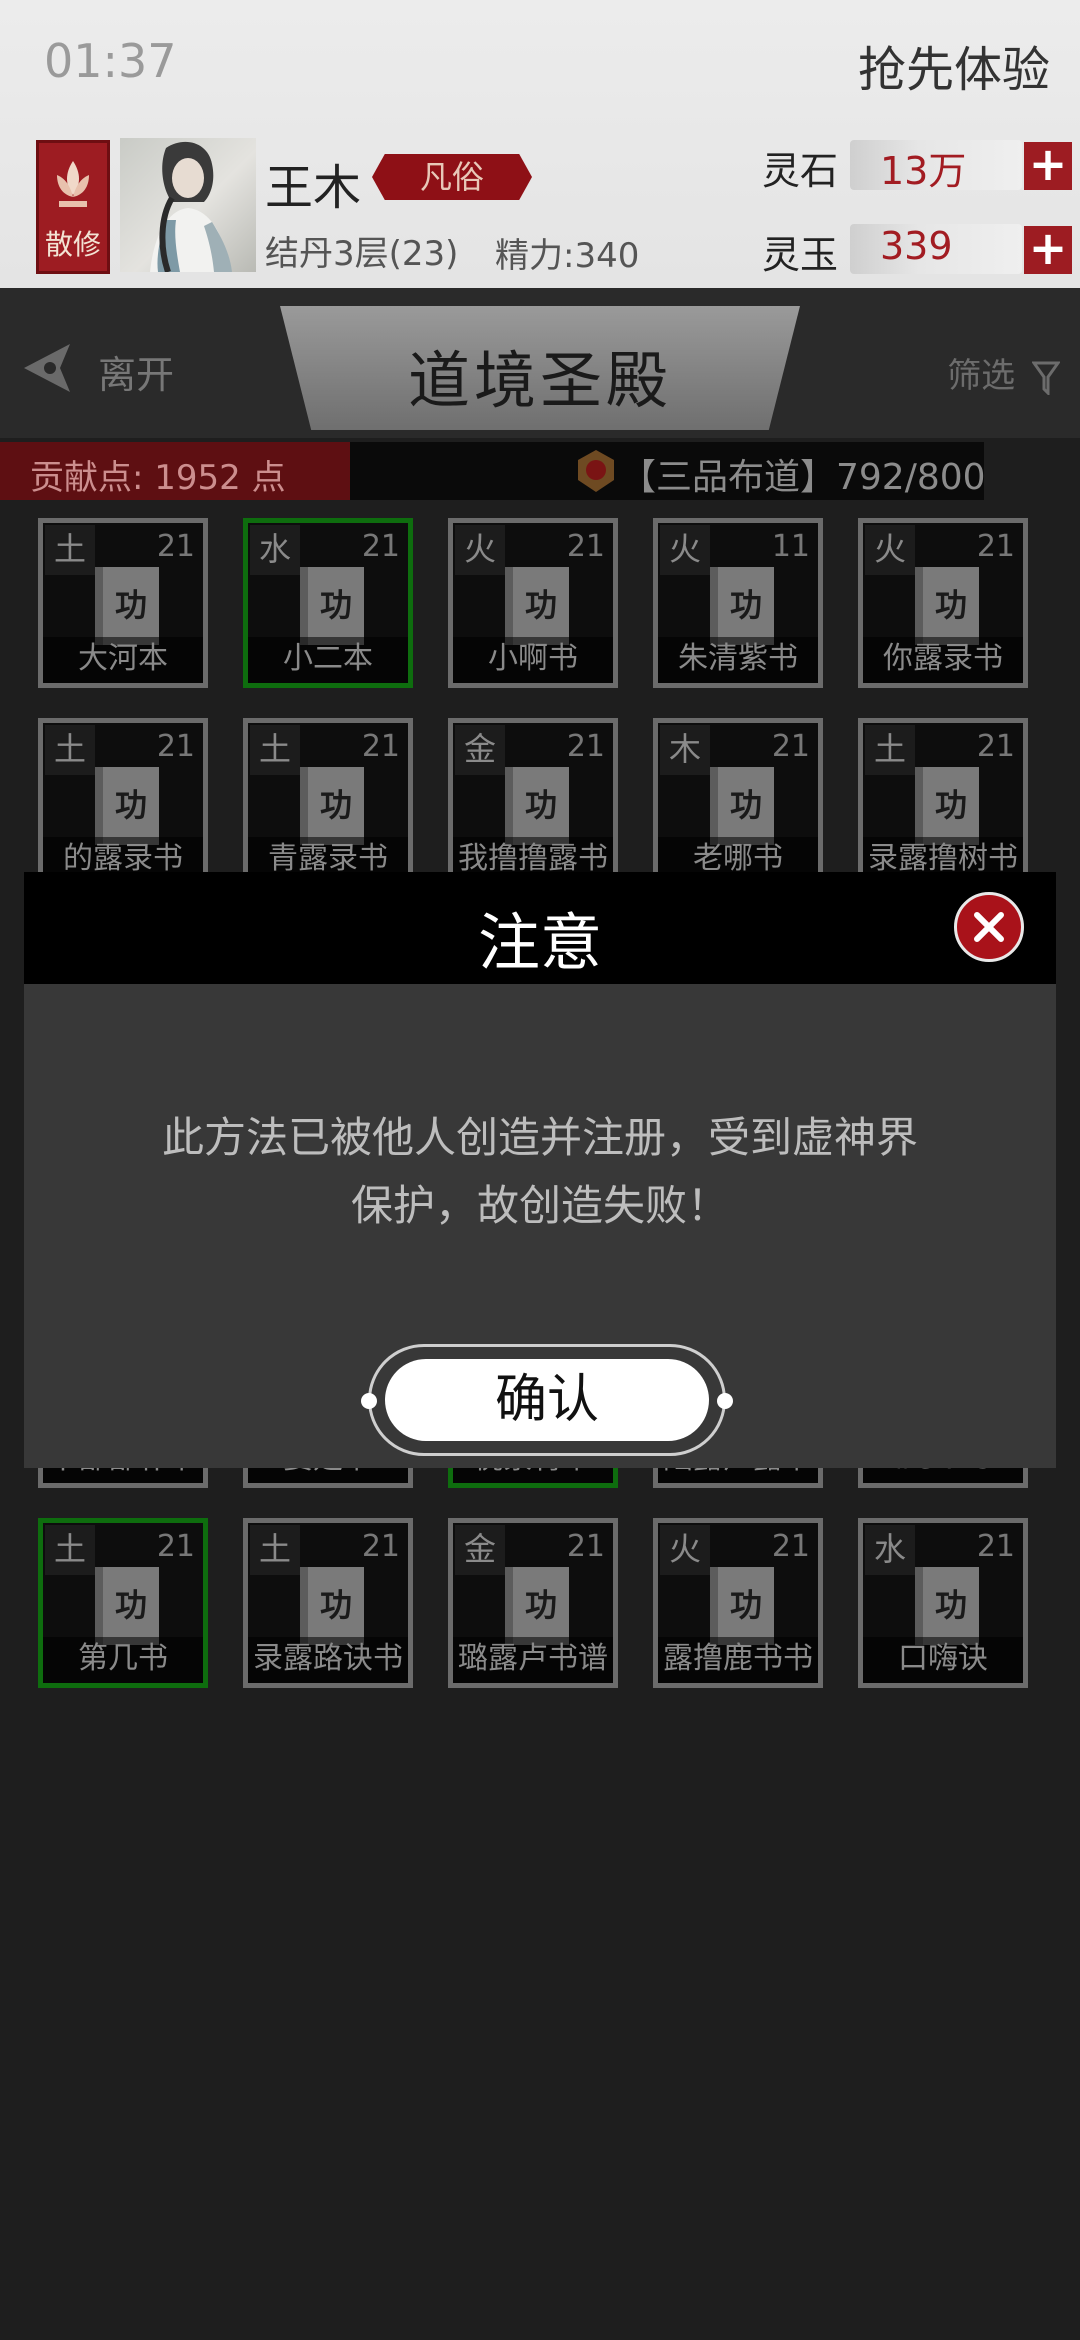 The height and width of the screenshot is (2340, 1080). What do you see at coordinates (539, 380) in the screenshot?
I see `page-title: 道境圣殿` at bounding box center [539, 380].